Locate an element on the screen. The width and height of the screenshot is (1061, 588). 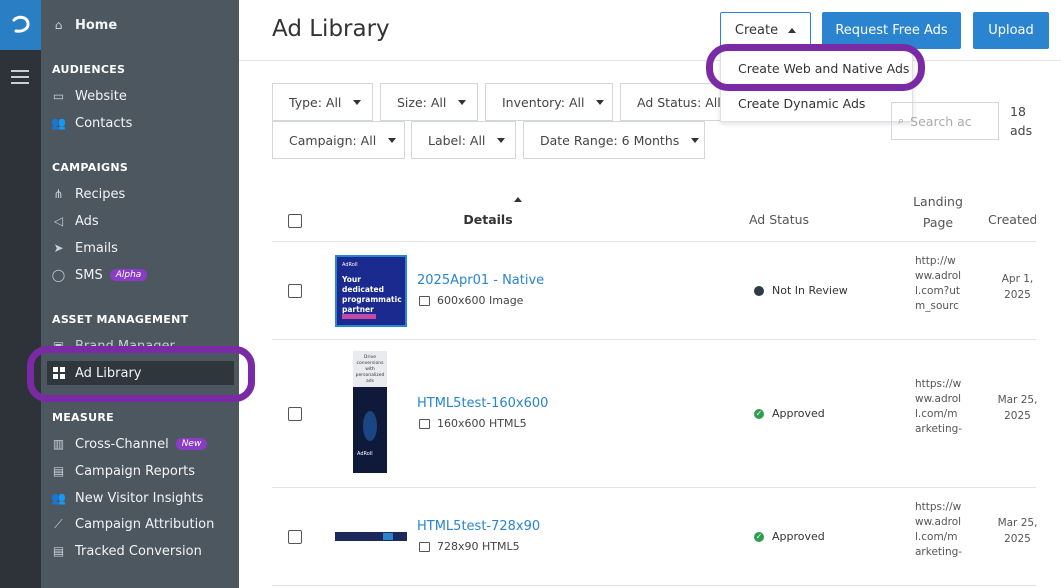
new-badge: New is located at coordinates (191, 444).